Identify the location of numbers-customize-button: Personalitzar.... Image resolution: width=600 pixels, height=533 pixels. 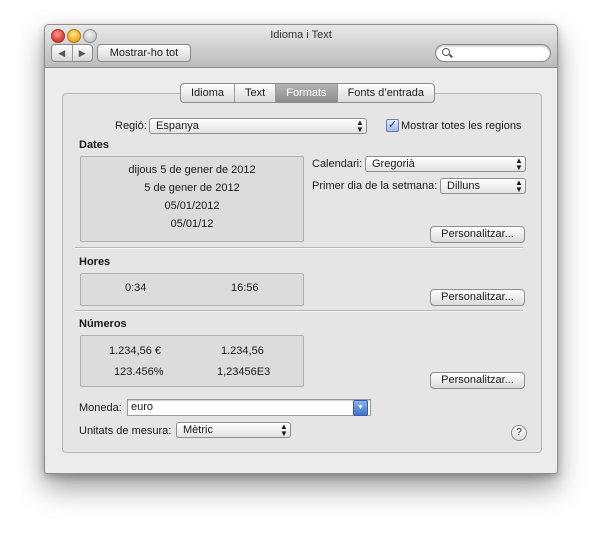
(477, 380).